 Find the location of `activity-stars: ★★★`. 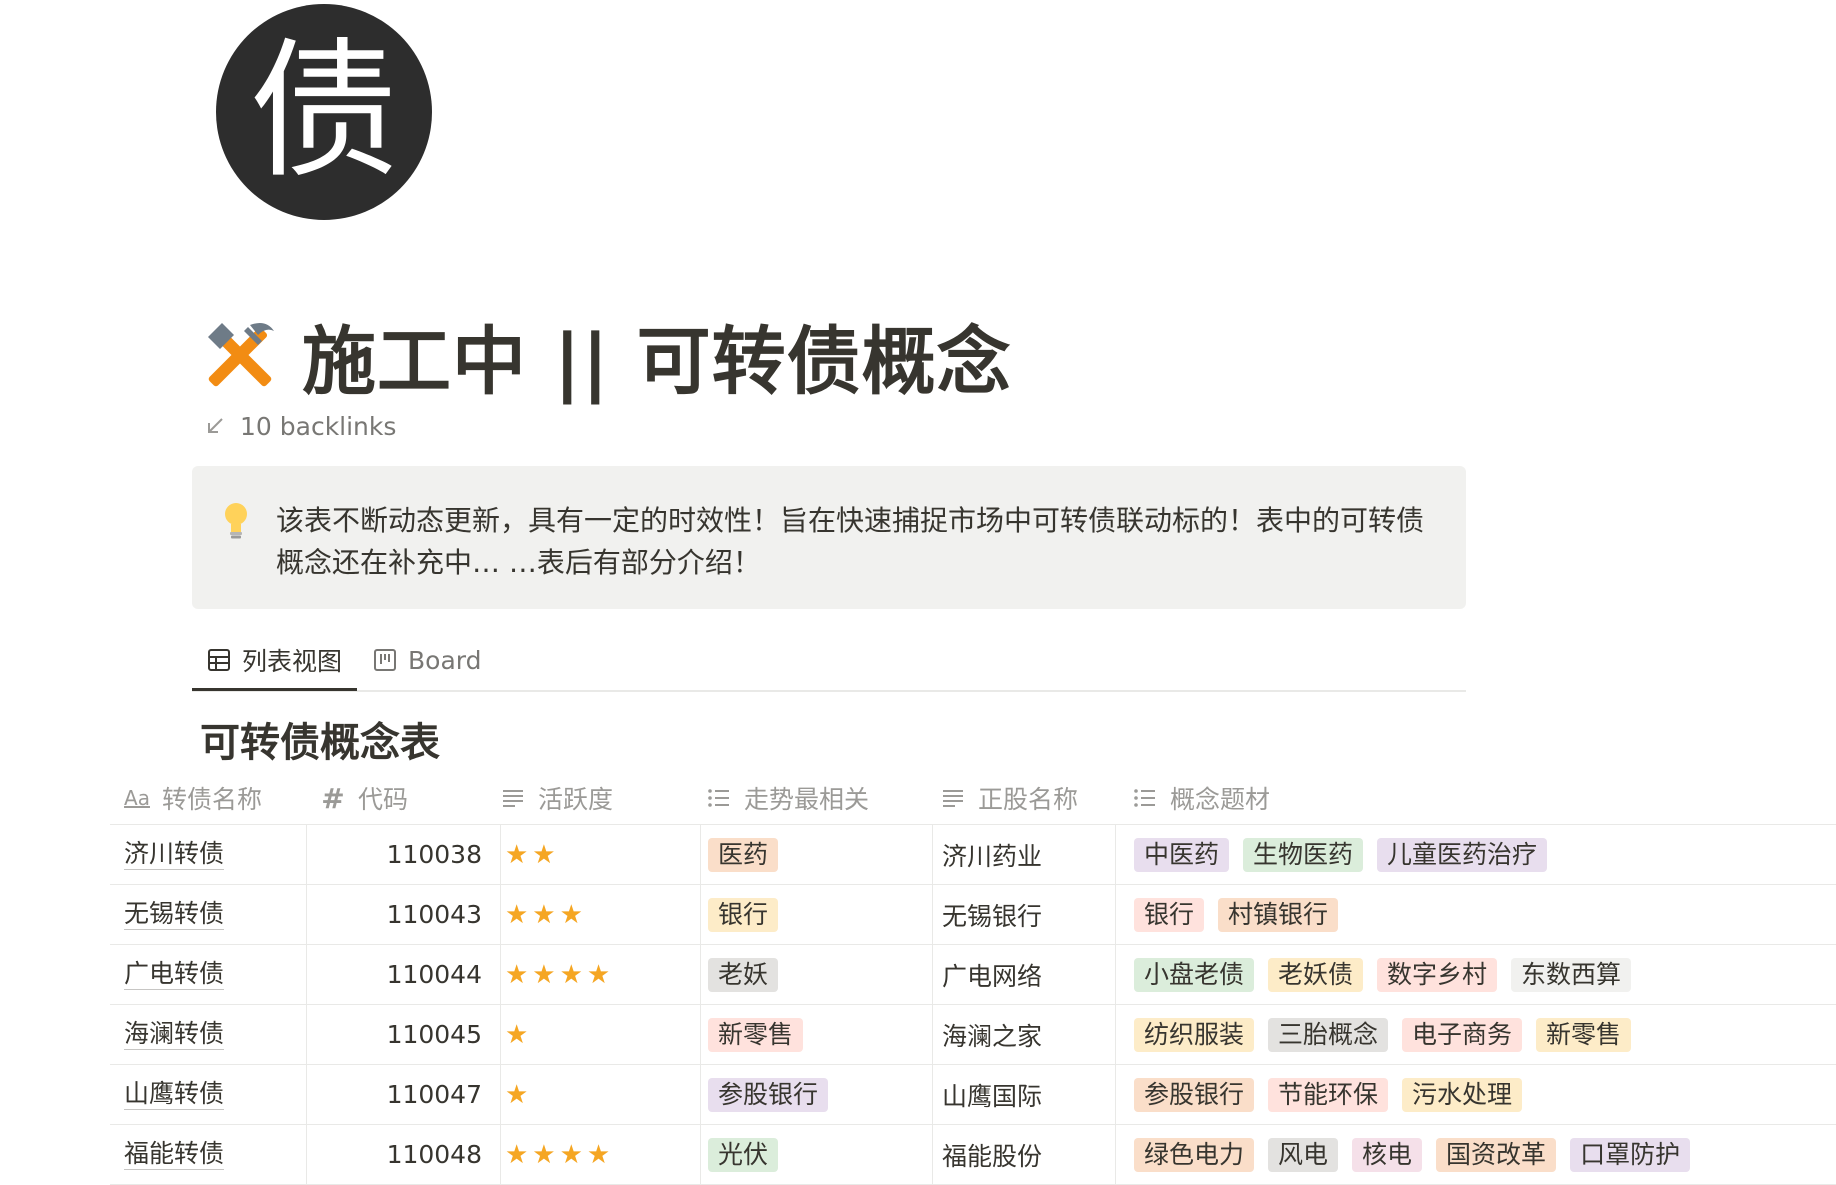

activity-stars: ★★★ is located at coordinates (546, 914).